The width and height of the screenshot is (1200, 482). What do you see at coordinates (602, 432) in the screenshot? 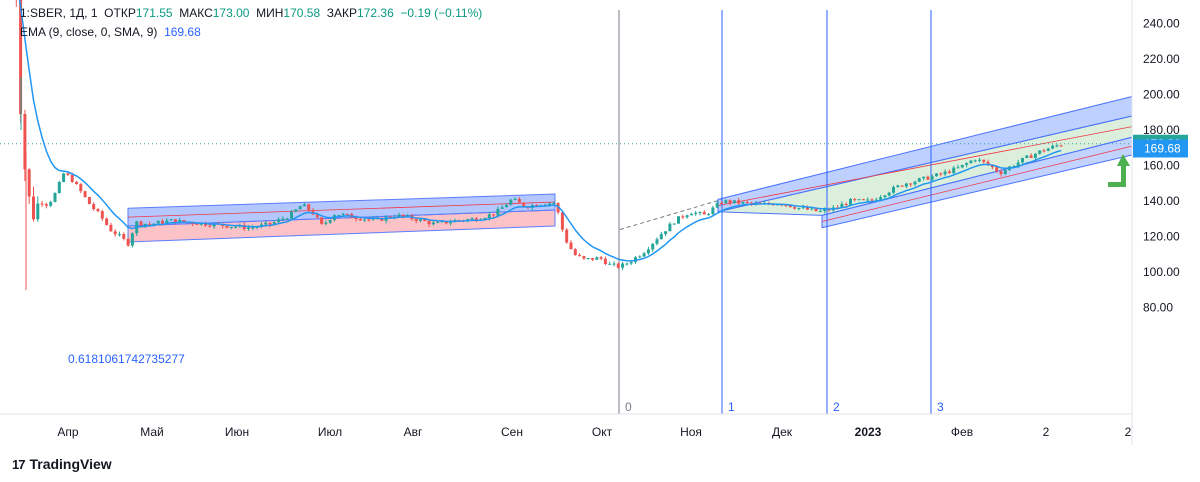
I see `x-tick-label: Окт` at bounding box center [602, 432].